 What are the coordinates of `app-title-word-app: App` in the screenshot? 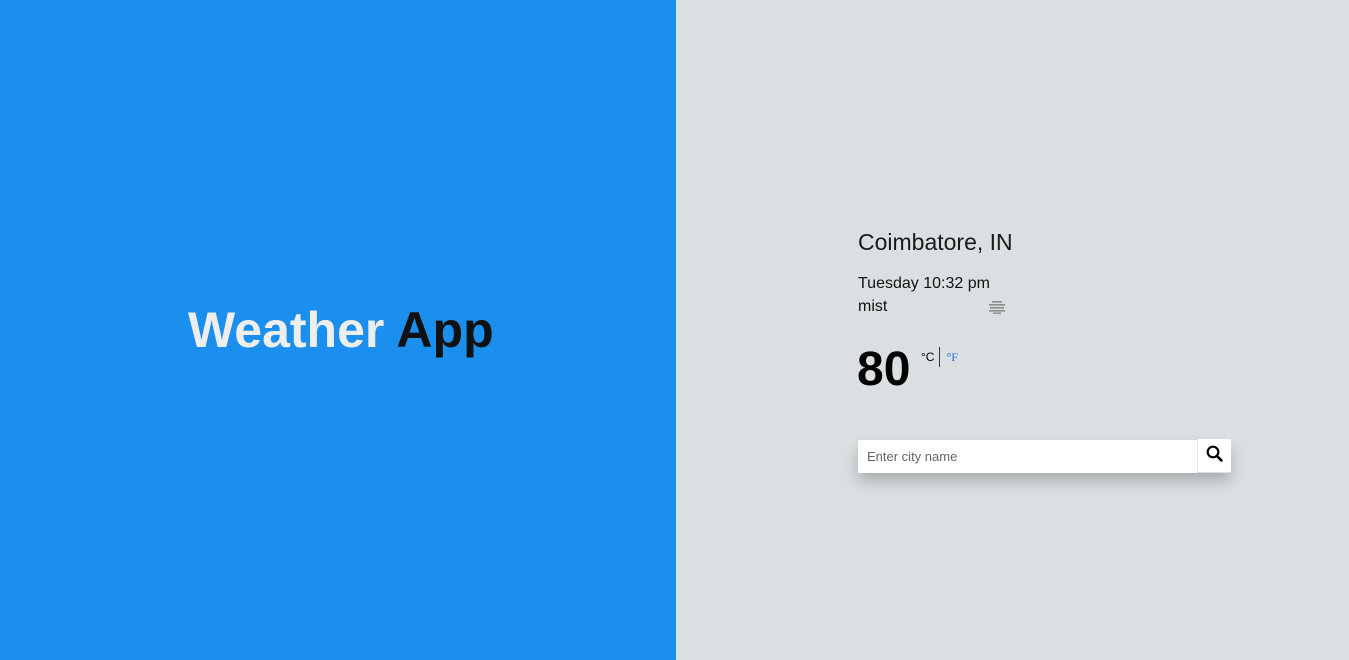 It's located at (445, 330).